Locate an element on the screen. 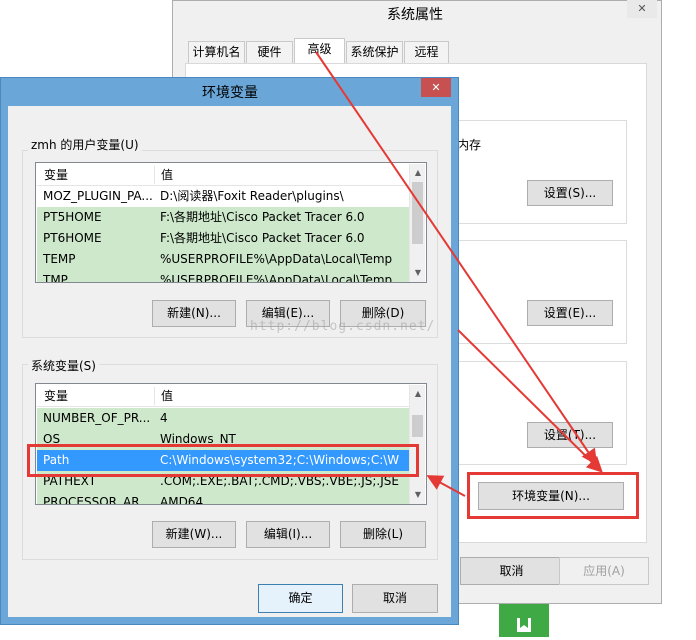  tab-system-protection: 系统保护 is located at coordinates (374, 52).